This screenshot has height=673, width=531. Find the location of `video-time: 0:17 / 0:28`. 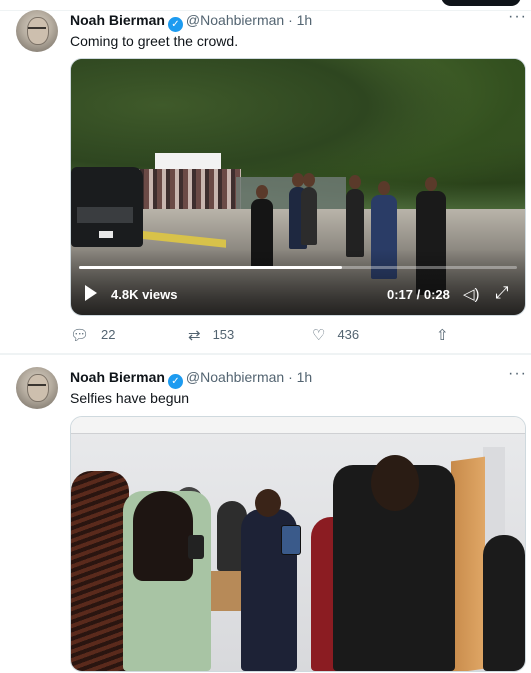

video-time: 0:17 / 0:28 is located at coordinates (418, 294).